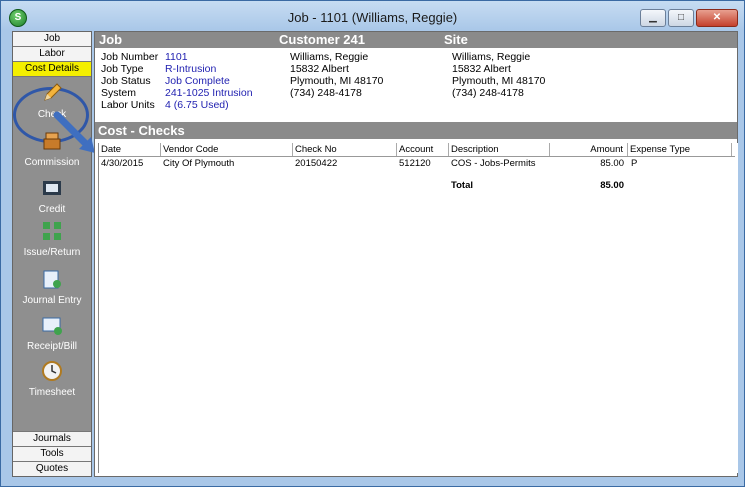  What do you see at coordinates (199, 163) in the screenshot?
I see `cell-vendor: City Of Plymouth` at bounding box center [199, 163].